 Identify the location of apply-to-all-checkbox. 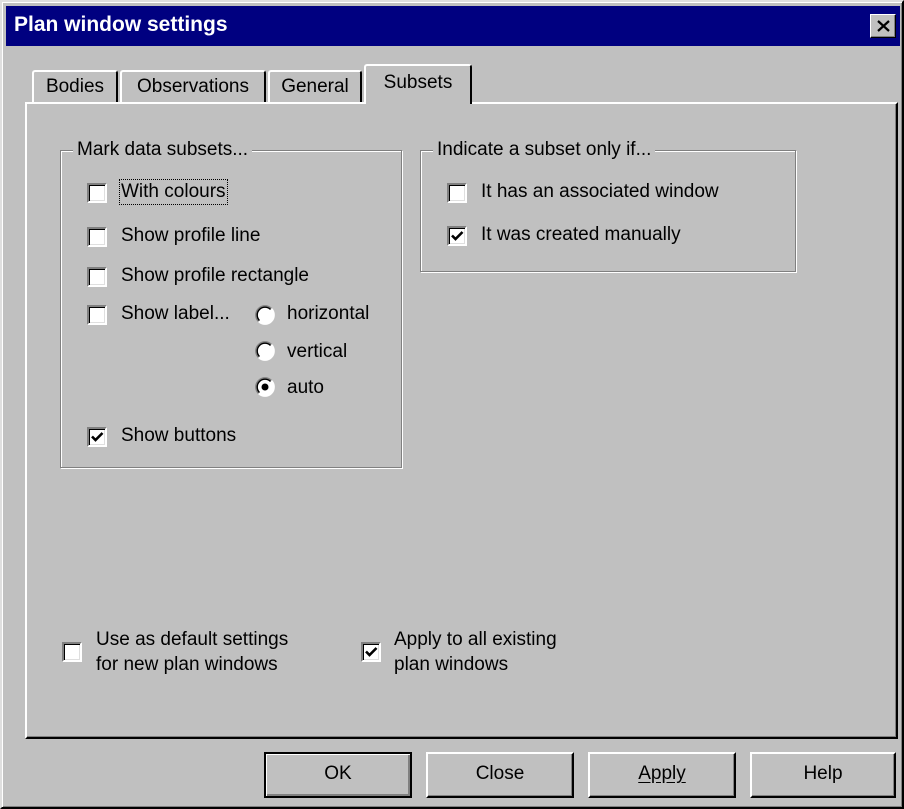
(371, 652).